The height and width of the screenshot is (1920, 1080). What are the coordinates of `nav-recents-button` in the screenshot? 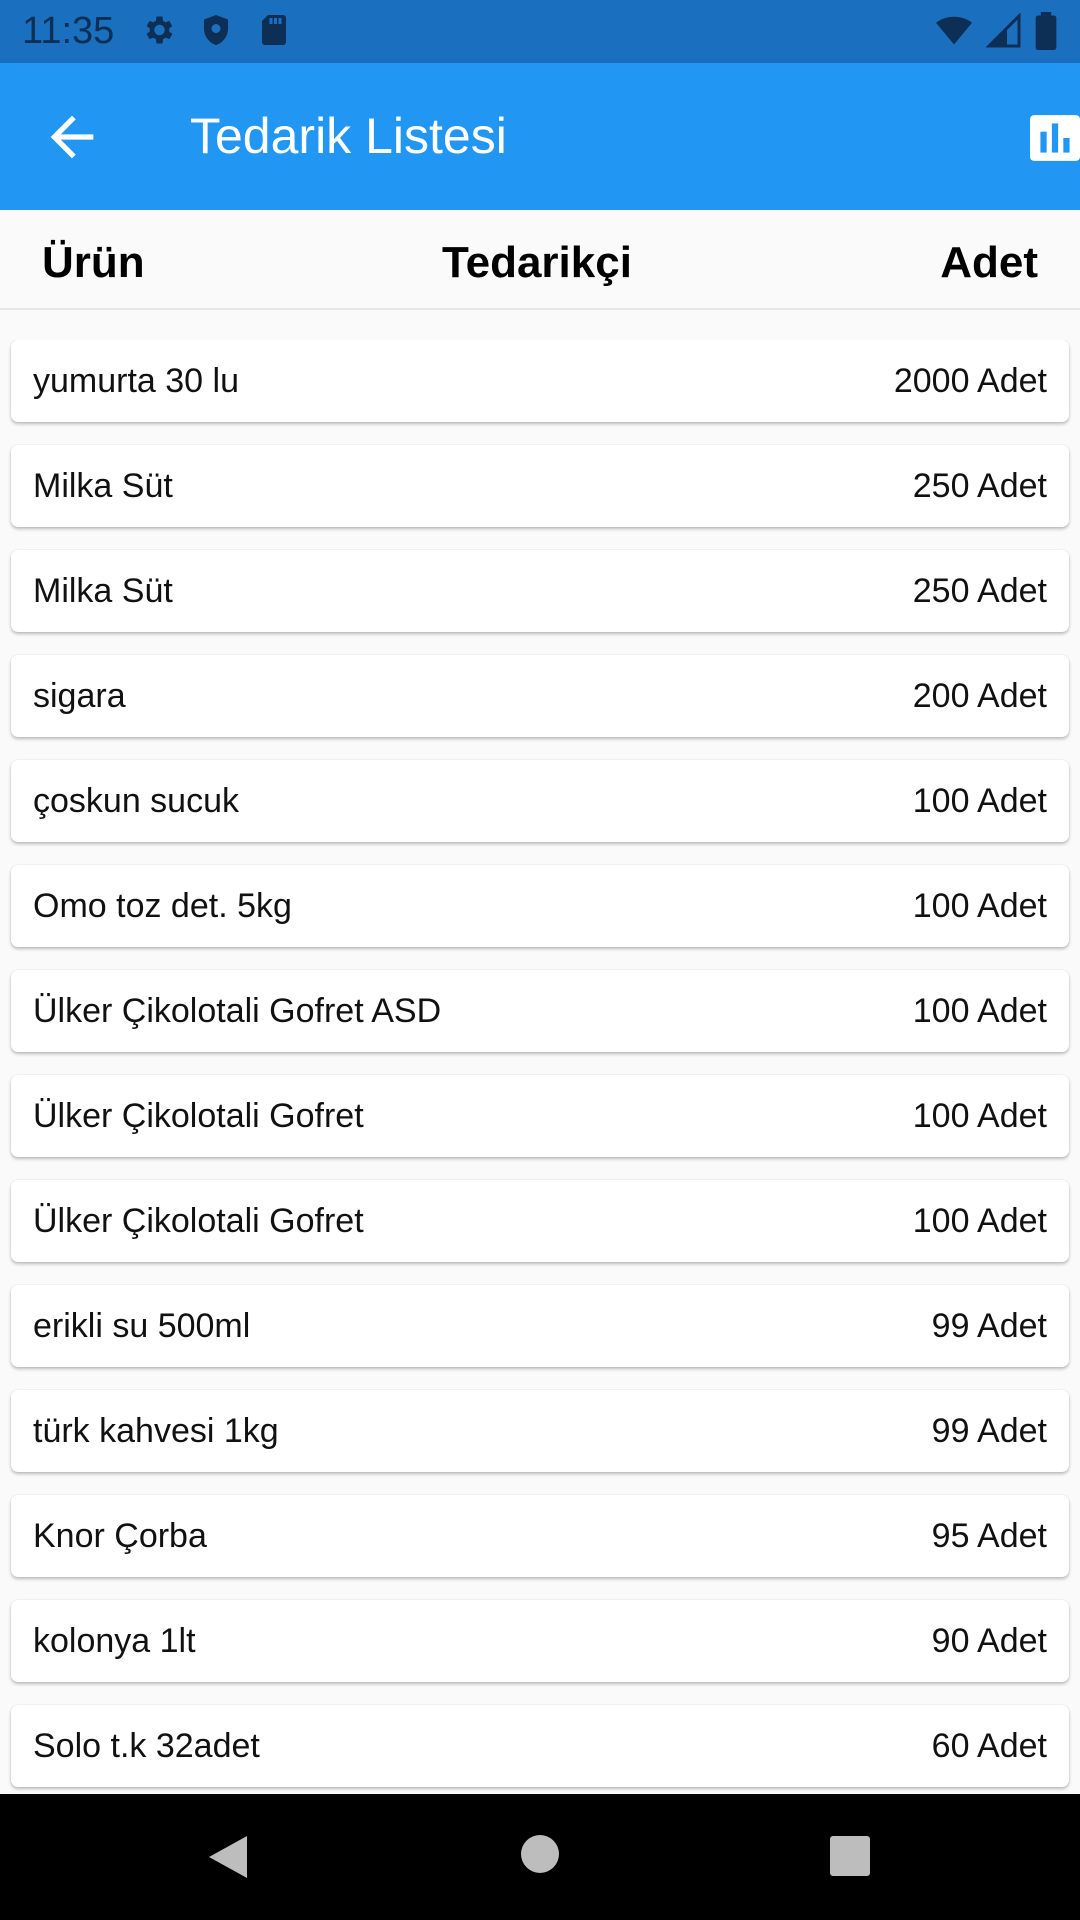 It's located at (850, 1858).